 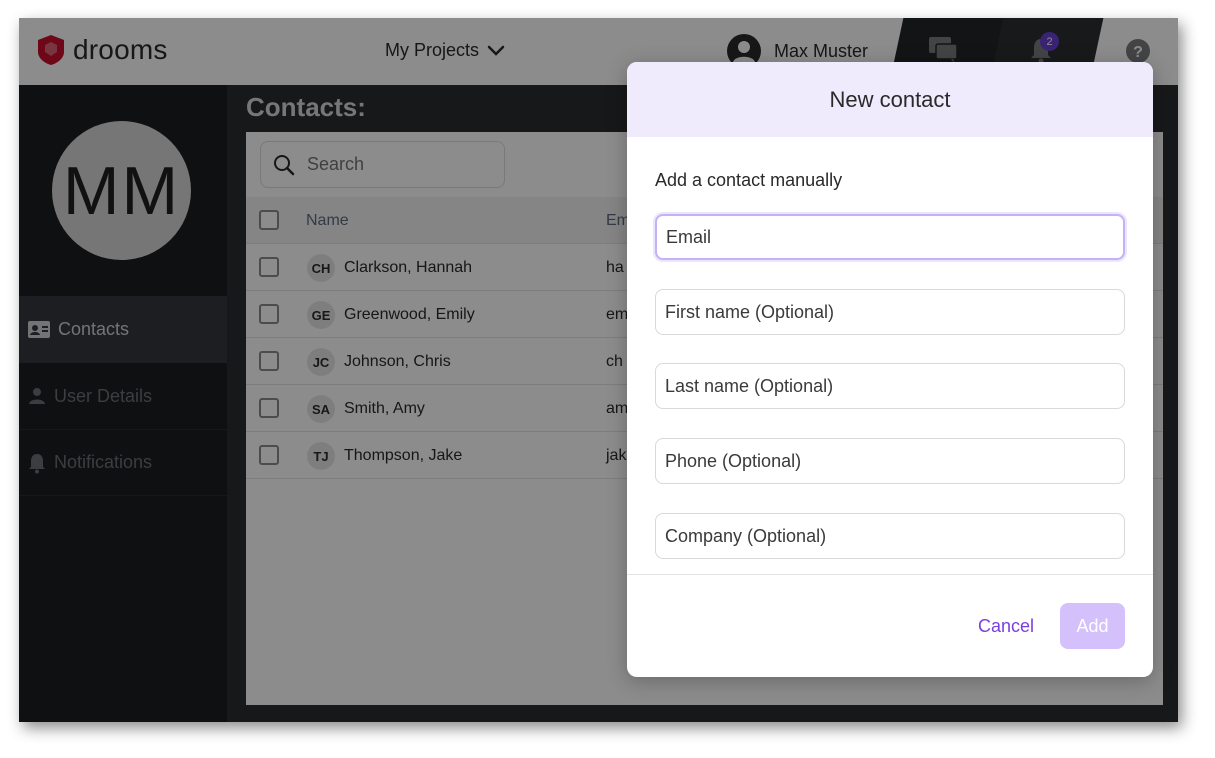 I want to click on dialog-divider, so click(x=890, y=574).